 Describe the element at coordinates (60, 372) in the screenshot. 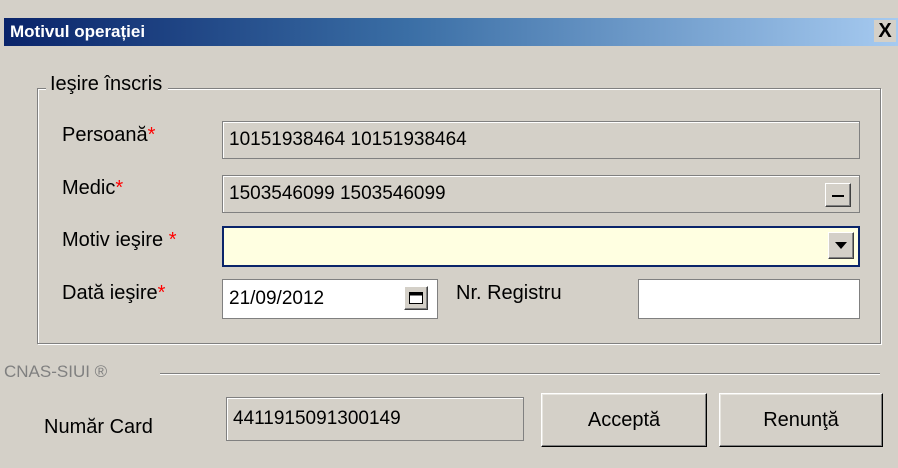

I see `cnas-siui-label: CNAS-SIUI ®` at that location.